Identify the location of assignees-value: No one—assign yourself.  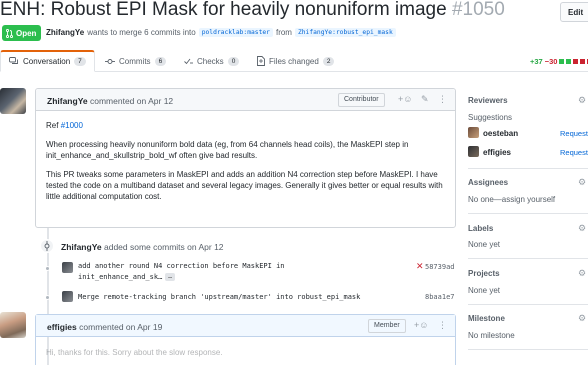
(528, 199).